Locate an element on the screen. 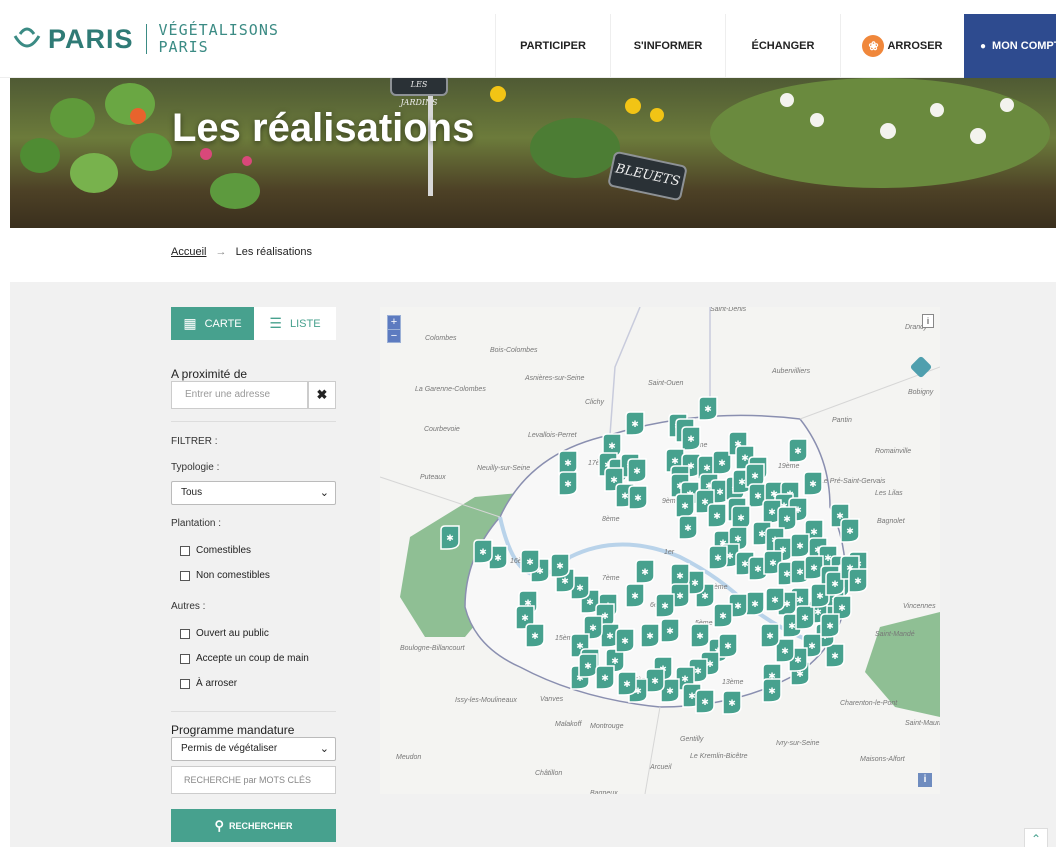 The image size is (1056, 847). checkbox-ouvert-public: Ouvert au public is located at coordinates (224, 633).